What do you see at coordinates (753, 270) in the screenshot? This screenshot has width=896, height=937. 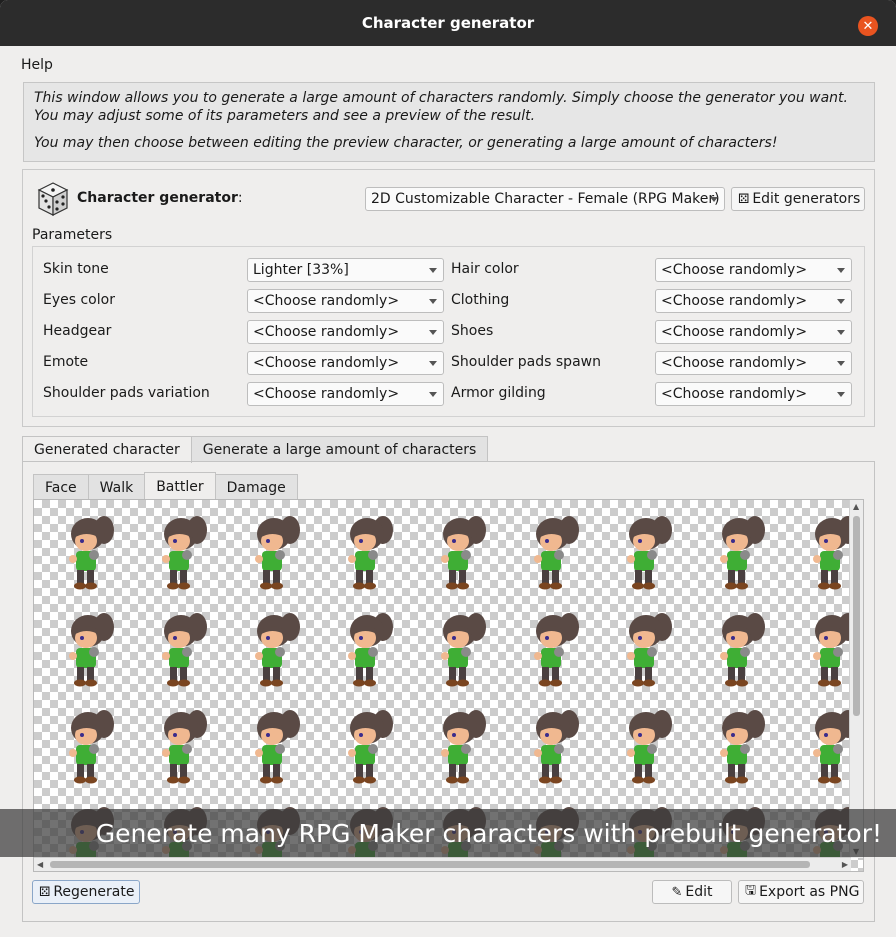 I see `hair-color-select: <Choose randomly>` at bounding box center [753, 270].